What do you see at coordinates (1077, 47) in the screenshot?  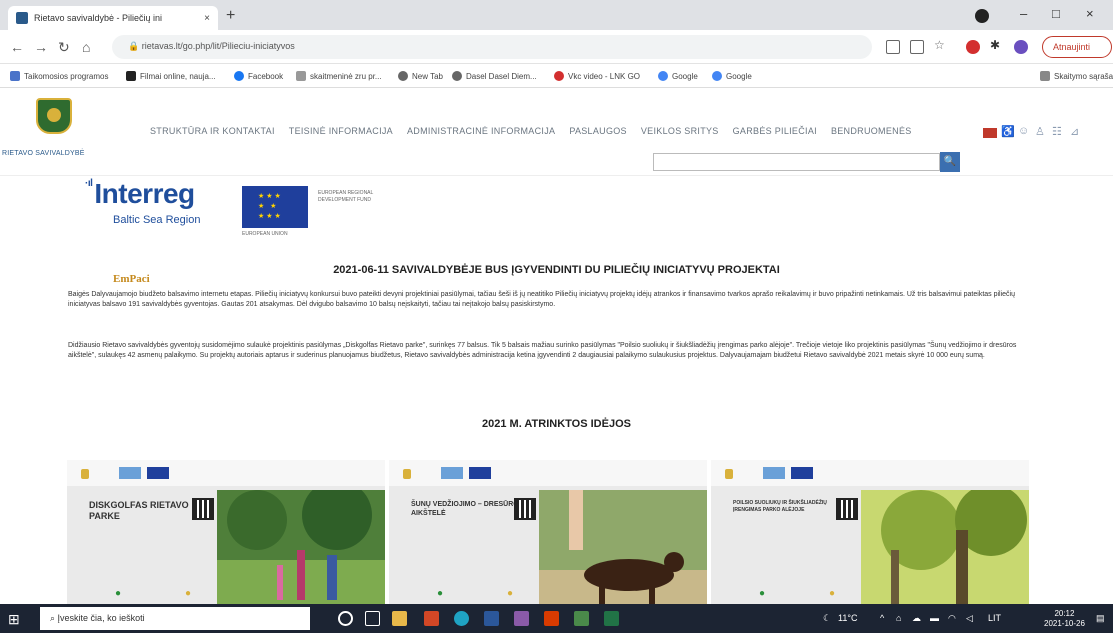 I see `update-button: Atnaujinti` at bounding box center [1077, 47].